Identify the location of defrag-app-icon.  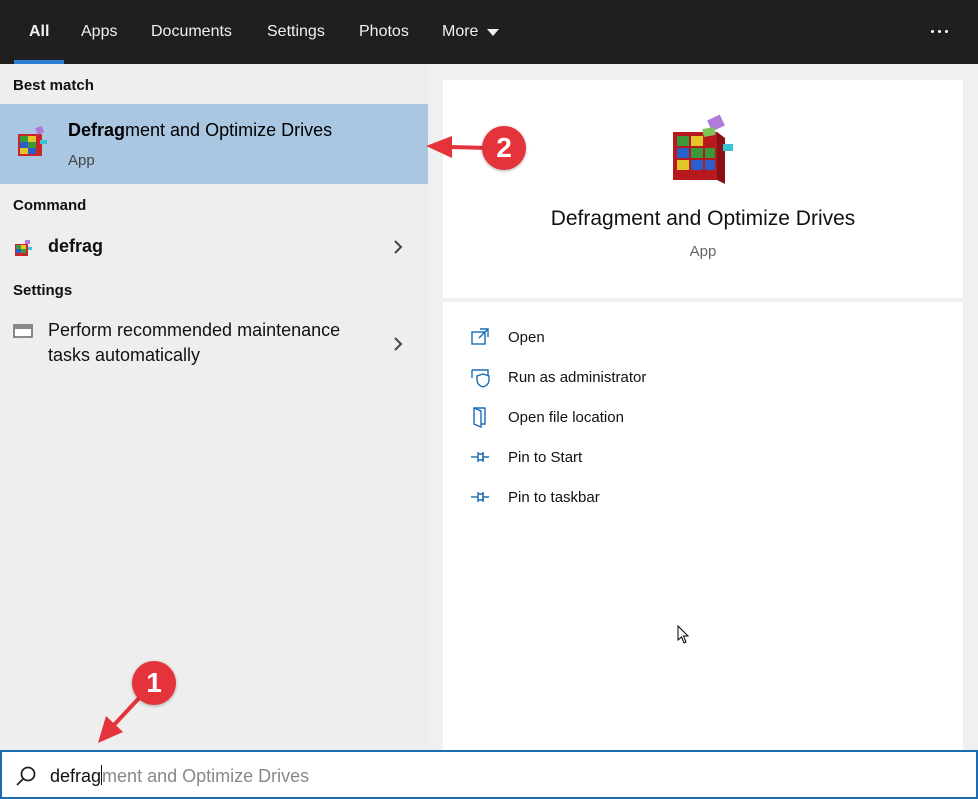
(32, 140).